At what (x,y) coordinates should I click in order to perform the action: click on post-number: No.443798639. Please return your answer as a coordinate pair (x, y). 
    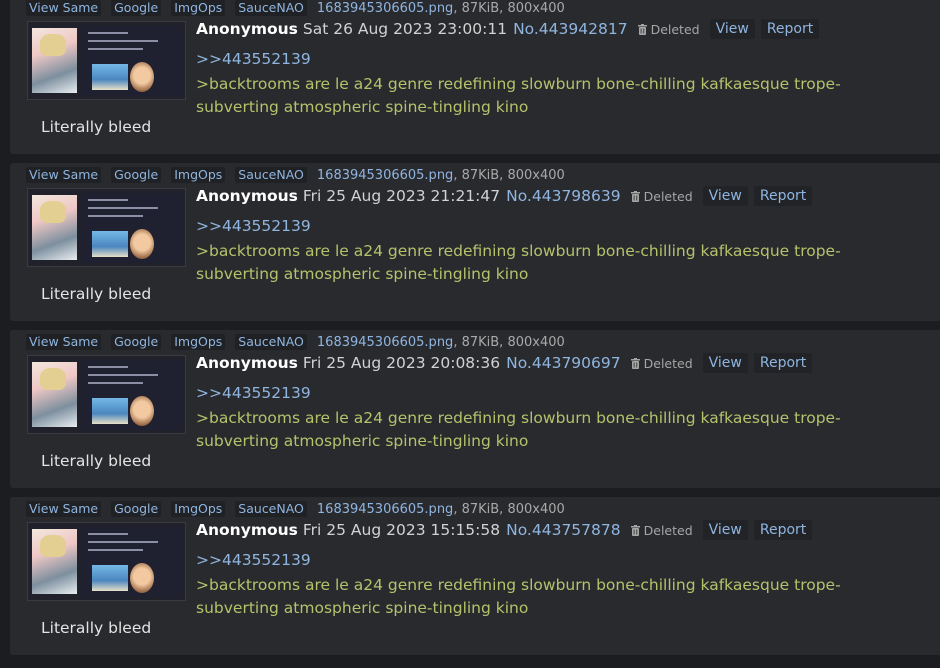
    Looking at the image, I should click on (563, 196).